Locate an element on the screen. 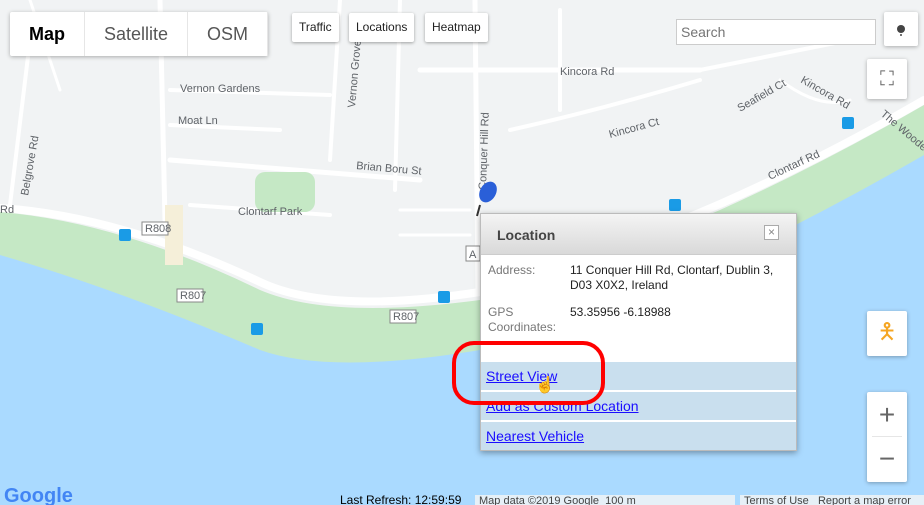 The height and width of the screenshot is (505, 924). park-label: Clontarf Park is located at coordinates (270, 212).